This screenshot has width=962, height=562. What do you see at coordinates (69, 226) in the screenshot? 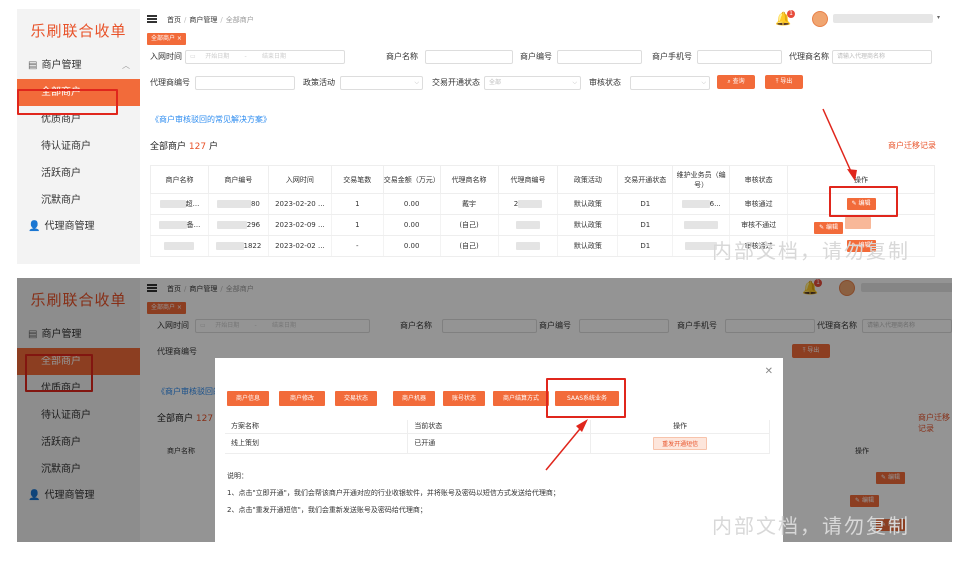
I see `nav-group-label: 代理商管理` at bounding box center [69, 226].